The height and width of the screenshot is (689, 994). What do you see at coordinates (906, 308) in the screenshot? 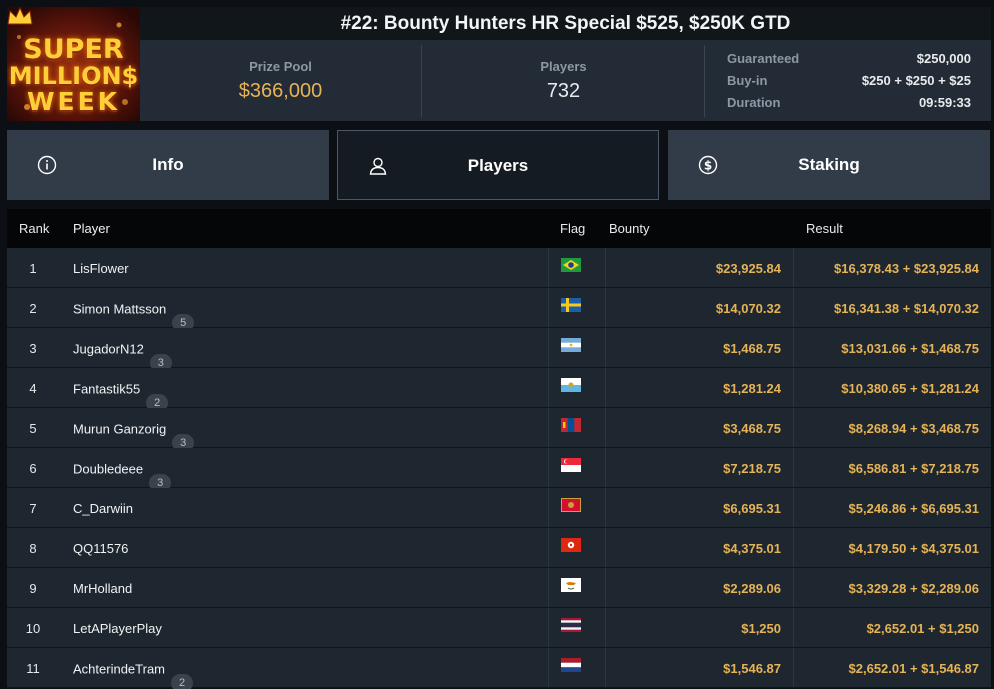
I see `result-cell: $16,341.38 + $14,070.32` at bounding box center [906, 308].